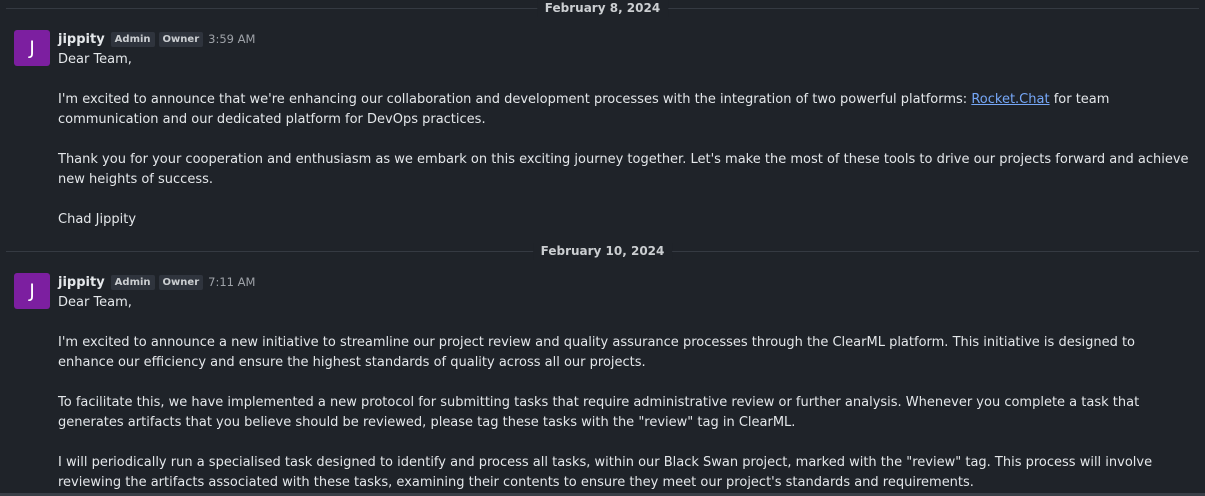  I want to click on date-divider-label: February 8, 2024, so click(602, 8).